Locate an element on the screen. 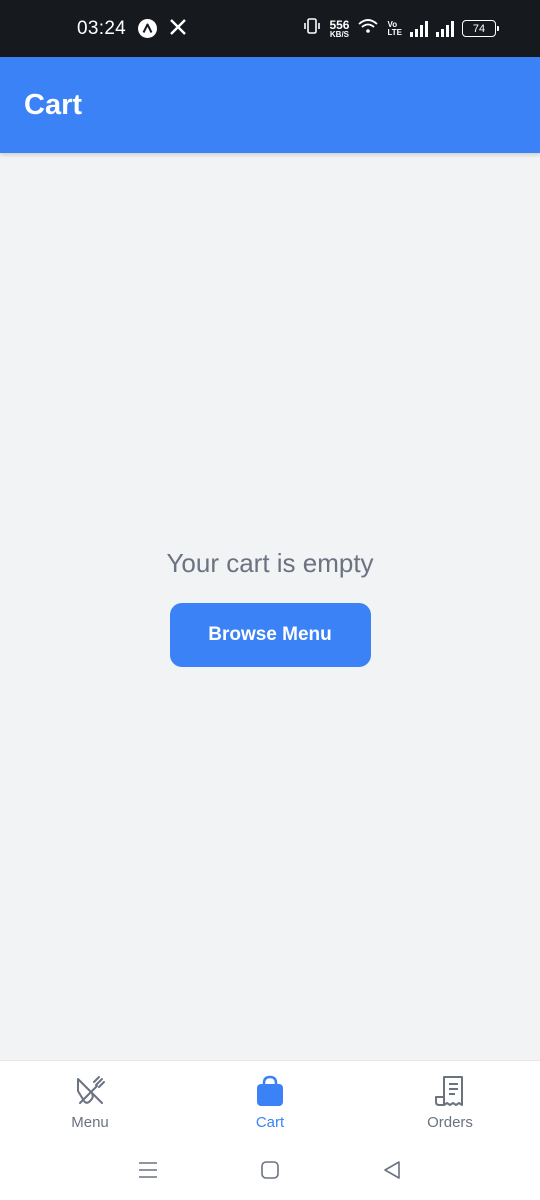 The image size is (540, 1200). shopping-bag-icon is located at coordinates (270, 1091).